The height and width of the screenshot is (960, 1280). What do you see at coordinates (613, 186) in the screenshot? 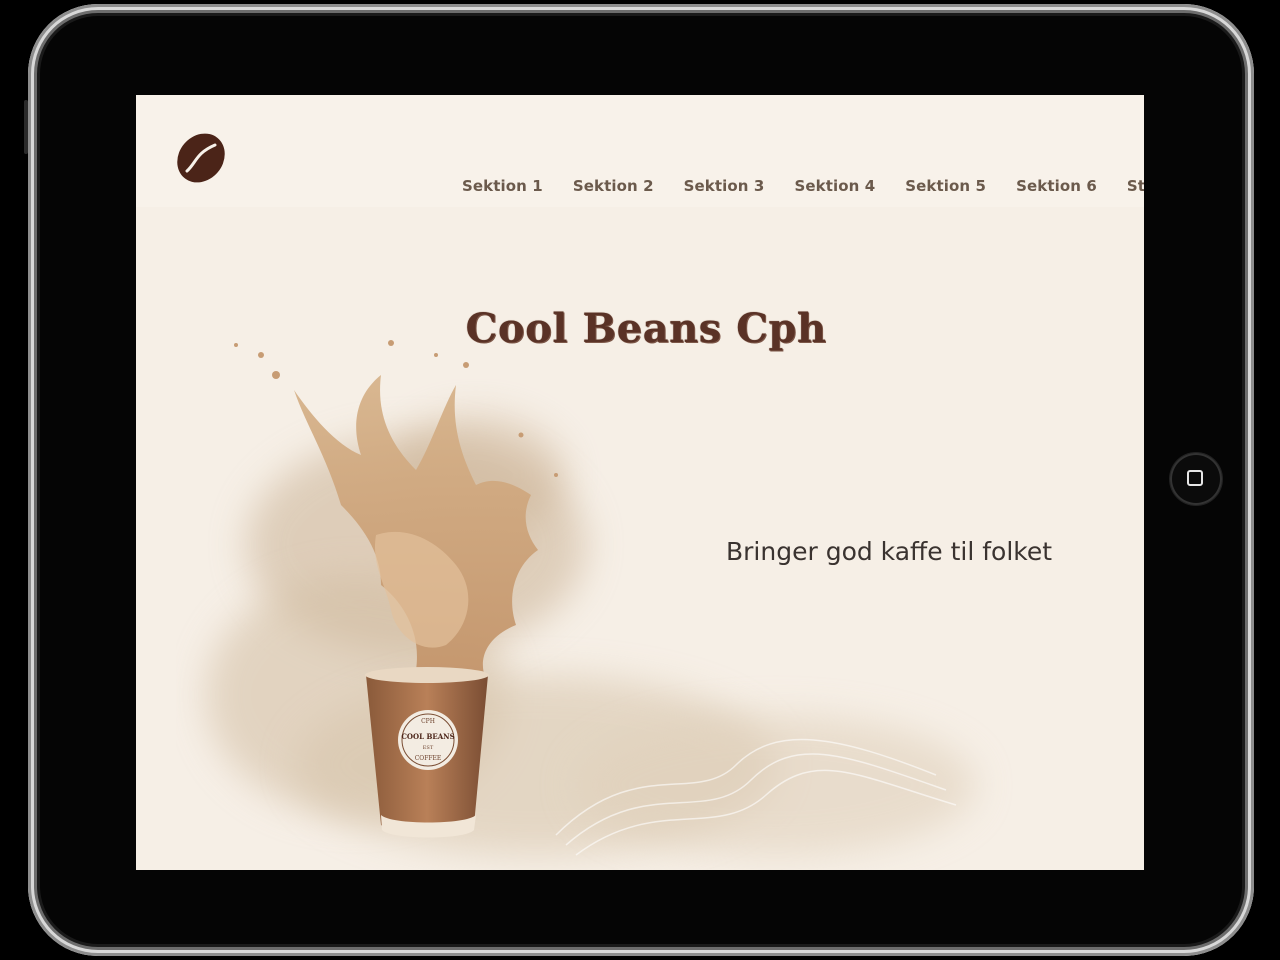
I see `nav-item-sektion-2: Sektion 2` at bounding box center [613, 186].